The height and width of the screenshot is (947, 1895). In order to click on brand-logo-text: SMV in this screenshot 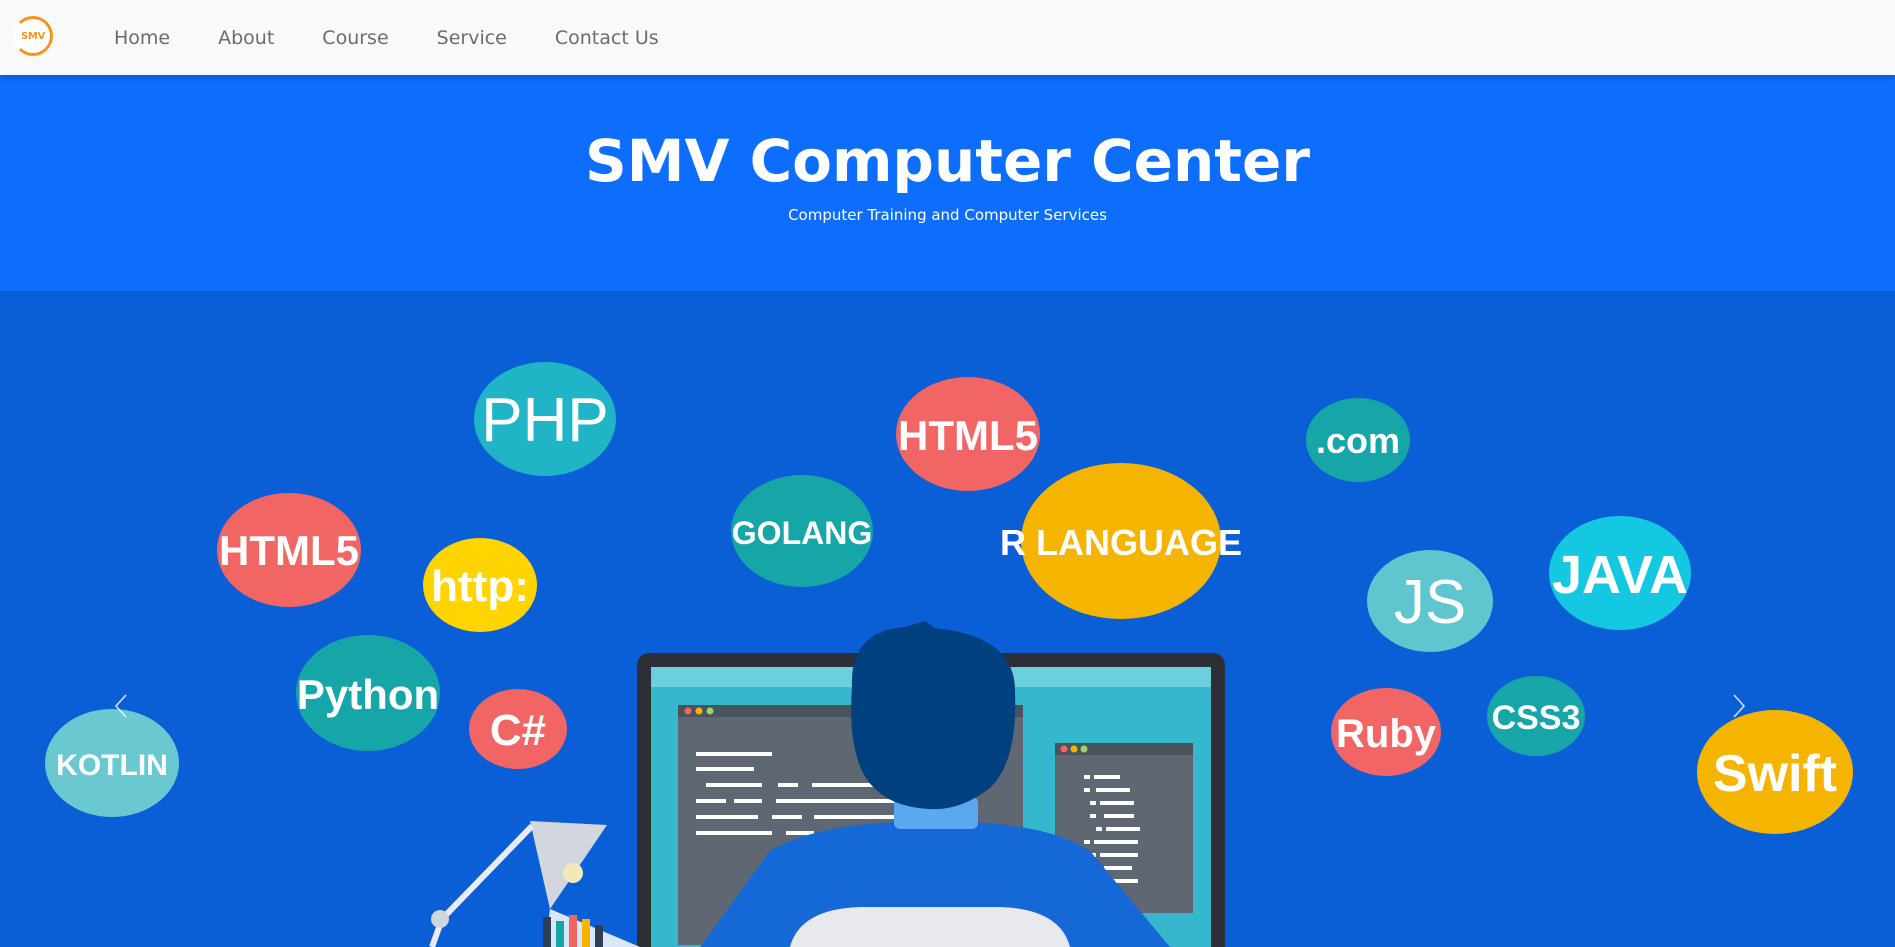, I will do `click(33, 36)`.